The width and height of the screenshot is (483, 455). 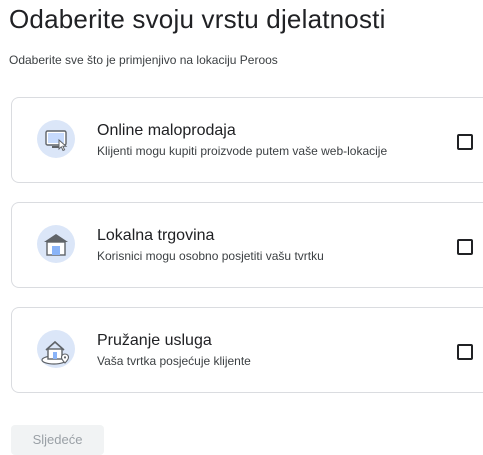 What do you see at coordinates (56, 349) in the screenshot?
I see `home-service-icon` at bounding box center [56, 349].